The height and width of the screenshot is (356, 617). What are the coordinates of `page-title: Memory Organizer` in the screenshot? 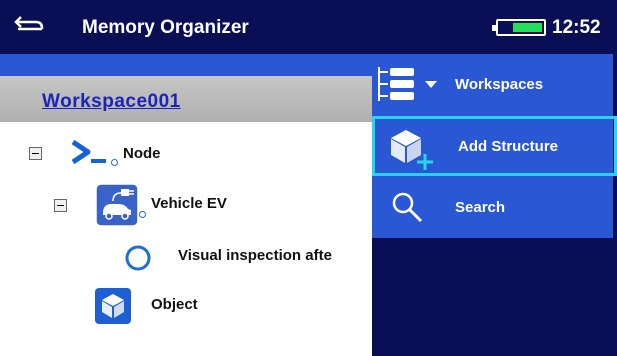 It's located at (165, 27).